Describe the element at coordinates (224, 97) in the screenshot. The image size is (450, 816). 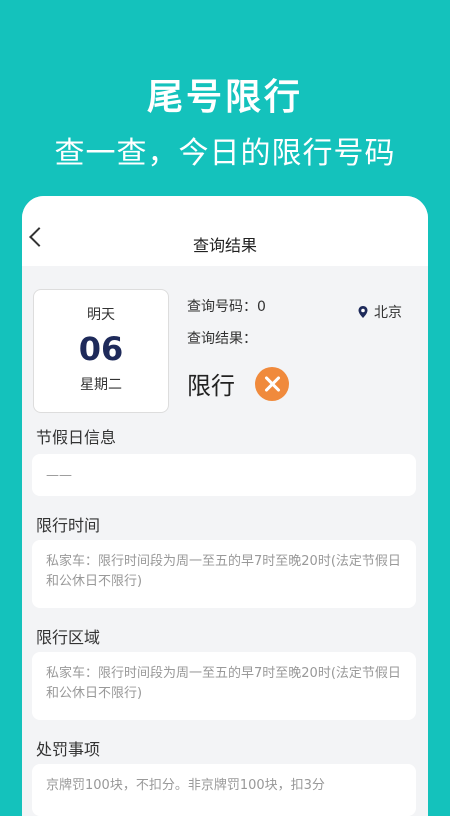
I see `hero-title: 尾号限行` at that location.